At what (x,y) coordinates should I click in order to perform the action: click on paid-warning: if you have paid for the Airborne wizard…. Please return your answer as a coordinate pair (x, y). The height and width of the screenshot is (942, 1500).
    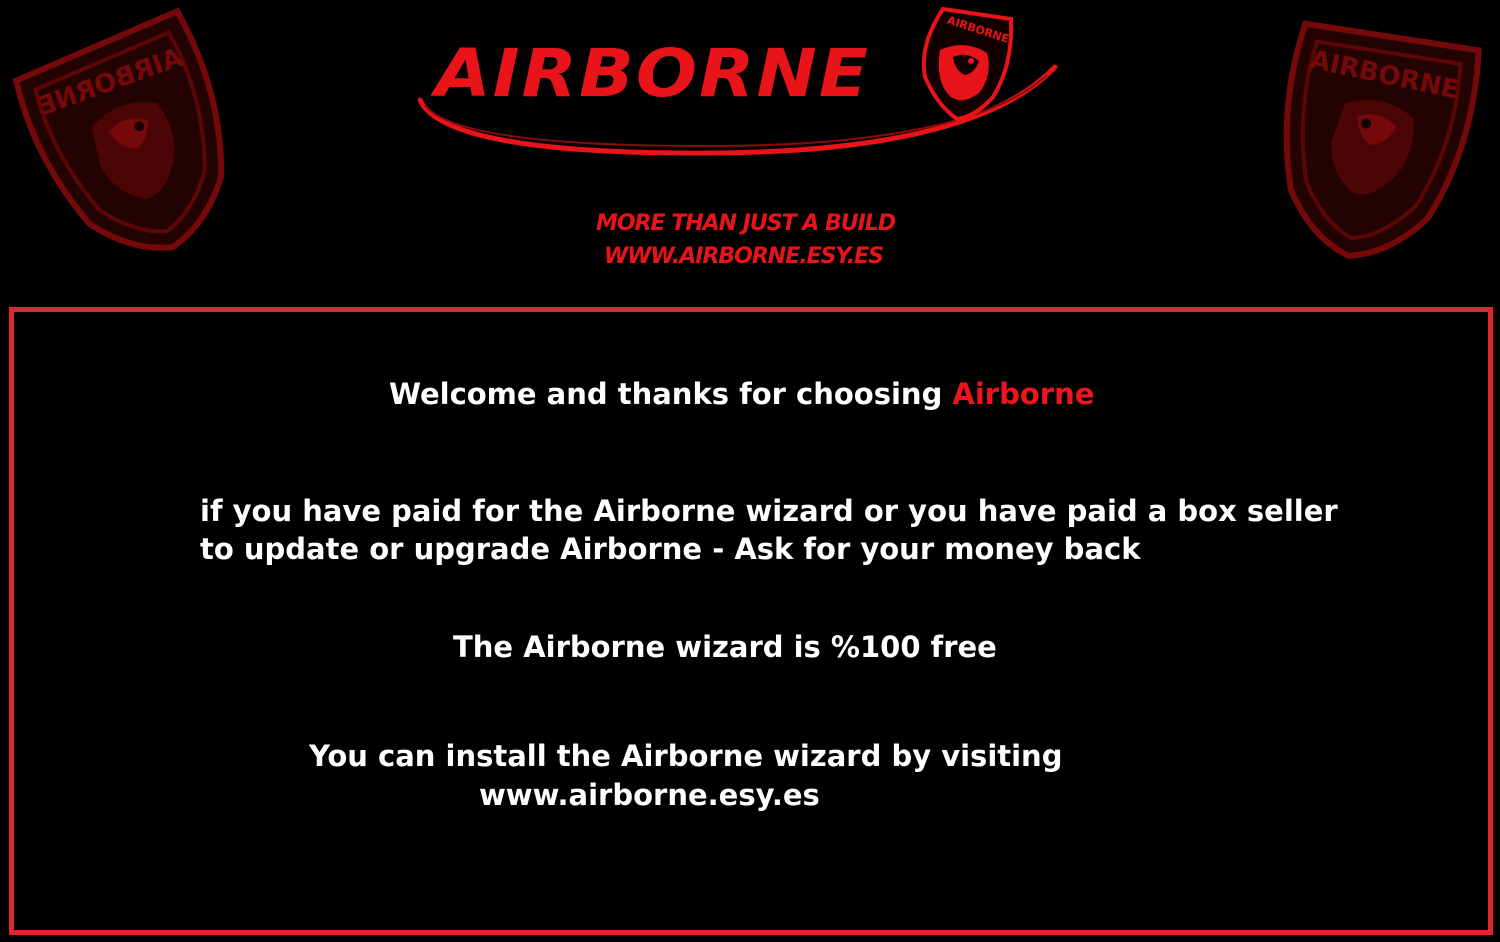
    Looking at the image, I should click on (769, 530).